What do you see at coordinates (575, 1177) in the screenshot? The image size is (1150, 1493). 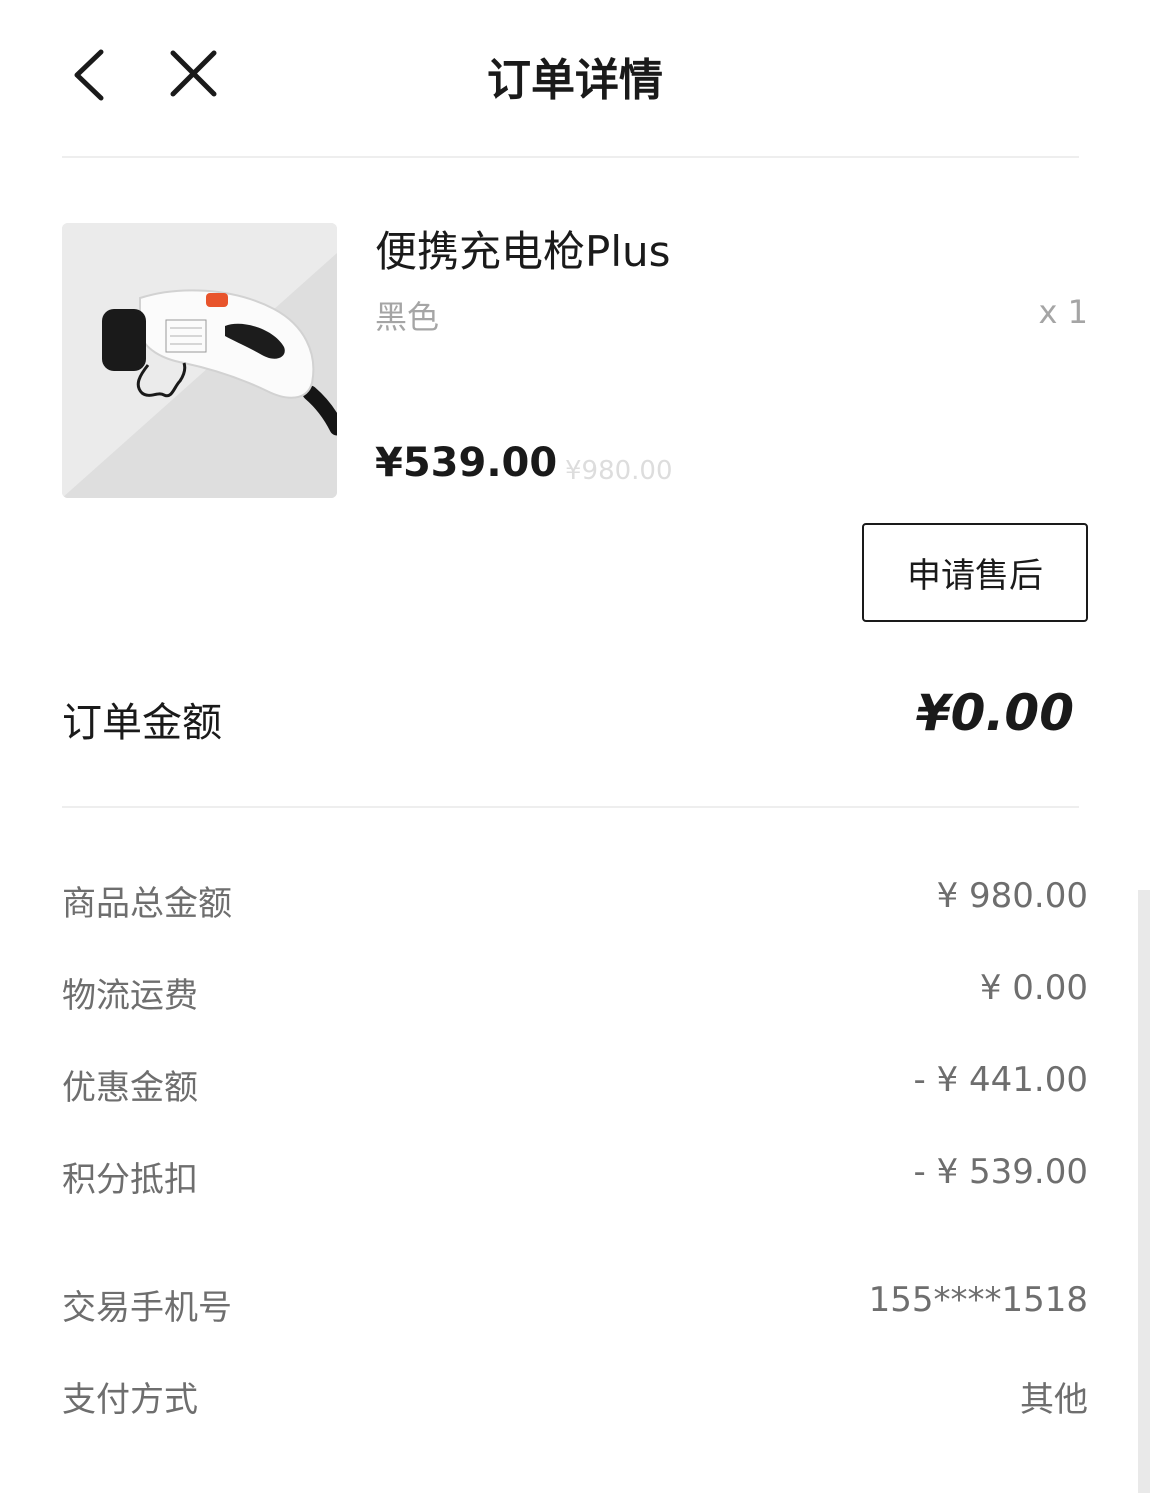 I see `detail-row-points: 积分抵扣 - ¥ 539.00` at bounding box center [575, 1177].